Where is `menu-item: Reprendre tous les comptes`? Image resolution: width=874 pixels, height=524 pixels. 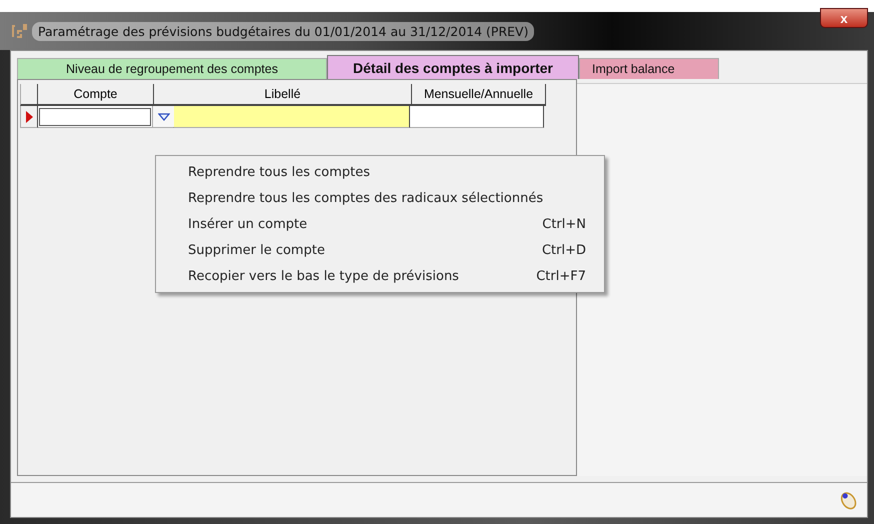
menu-item: Reprendre tous les comptes is located at coordinates (380, 172).